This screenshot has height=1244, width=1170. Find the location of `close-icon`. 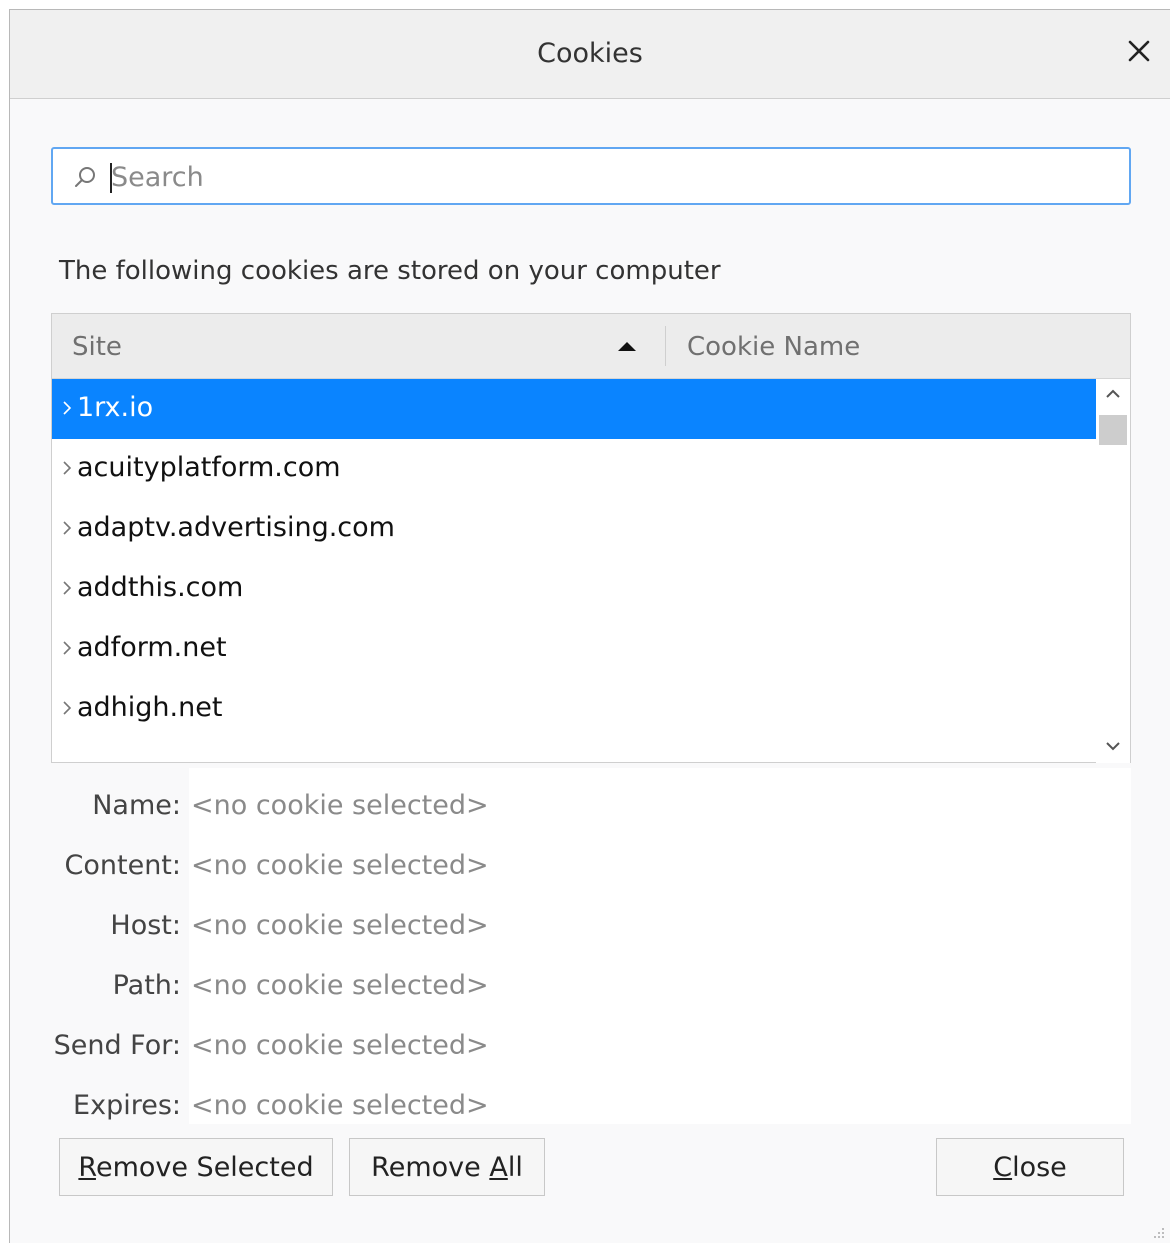

close-icon is located at coordinates (1139, 51).